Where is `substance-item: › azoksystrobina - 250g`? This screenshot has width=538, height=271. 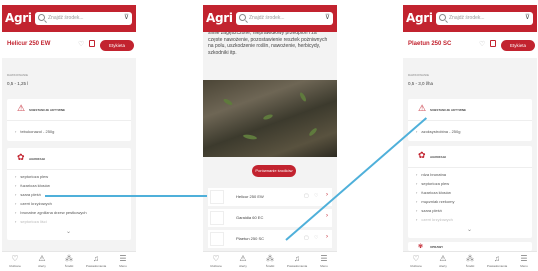 substance-item: › azoksystrobina - 250g is located at coordinates (438, 131).